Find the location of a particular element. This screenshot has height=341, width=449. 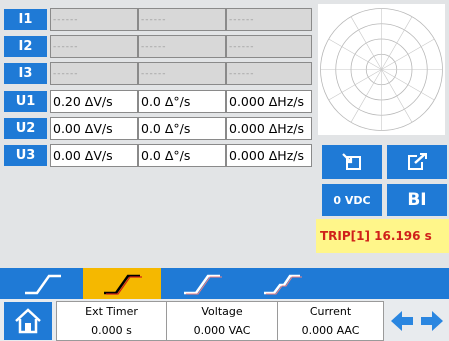

table-row-i1: I1 ------ ------ ------ is located at coordinates (158, 19).